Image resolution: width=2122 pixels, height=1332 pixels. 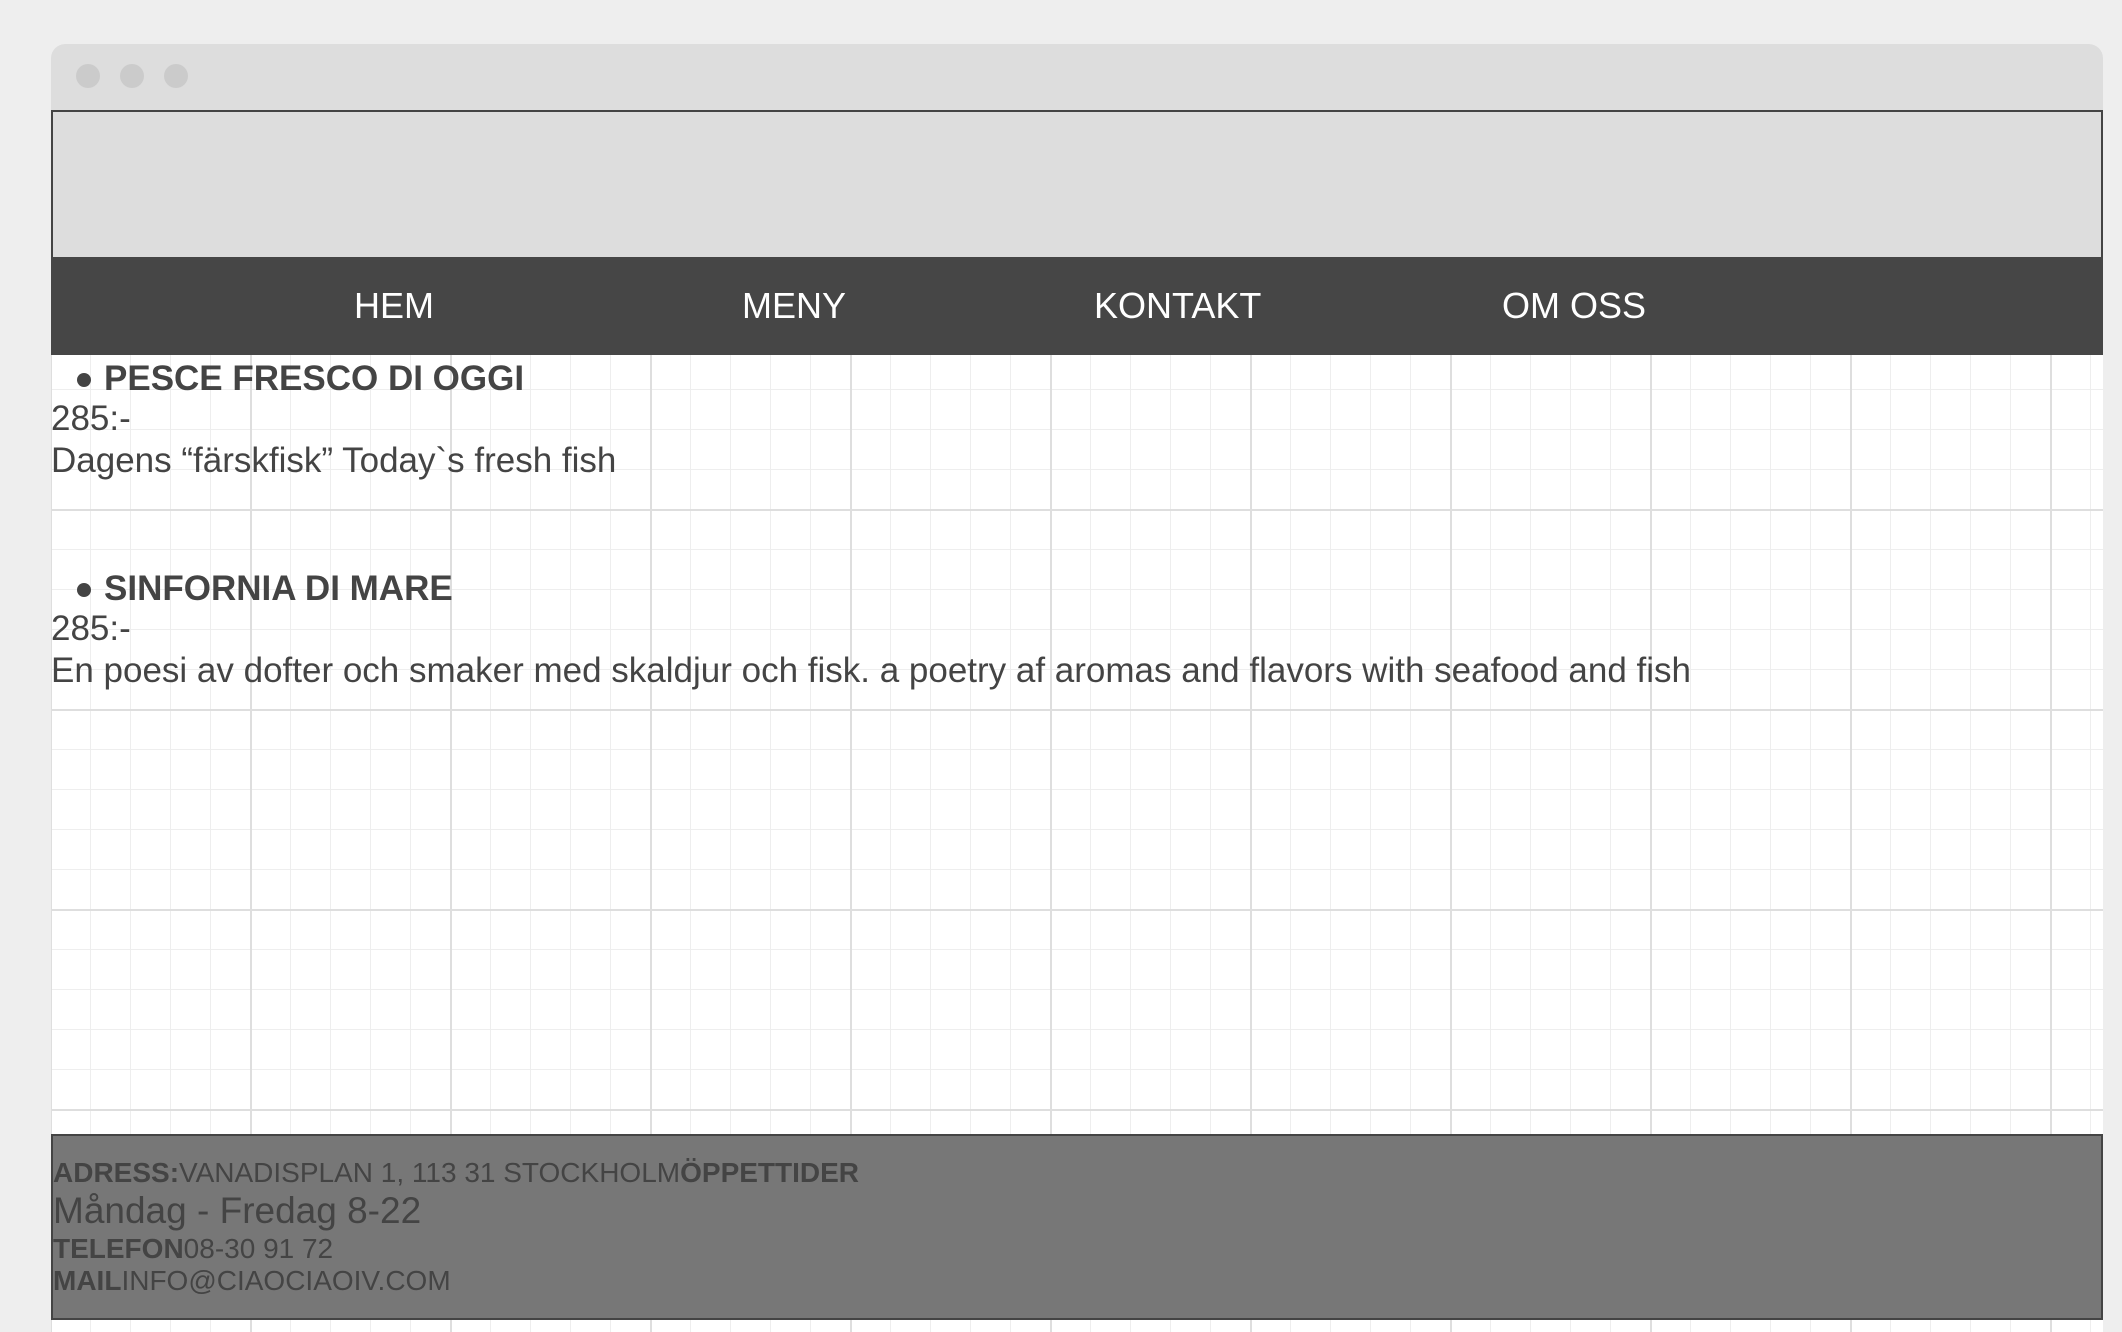 What do you see at coordinates (1077, 306) in the screenshot?
I see `main-navbar: HEM MENY KONTAKT OM OSS` at bounding box center [1077, 306].